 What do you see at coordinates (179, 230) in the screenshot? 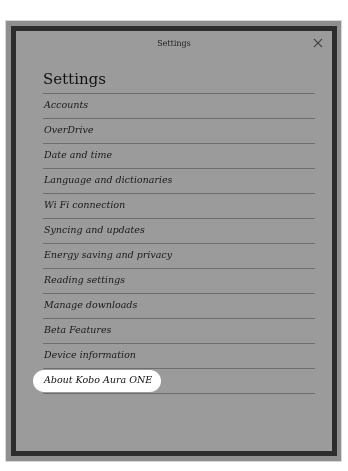
I see `menu-item-syncing-and-updates: Syncing and updates` at bounding box center [179, 230].